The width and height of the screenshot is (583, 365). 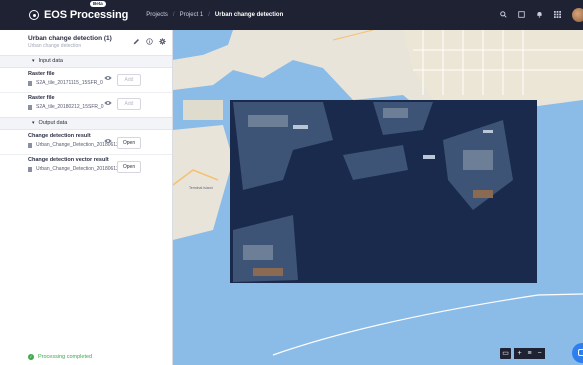 What do you see at coordinates (55, 46) in the screenshot?
I see `process-subtitle: Urban change detection` at bounding box center [55, 46].